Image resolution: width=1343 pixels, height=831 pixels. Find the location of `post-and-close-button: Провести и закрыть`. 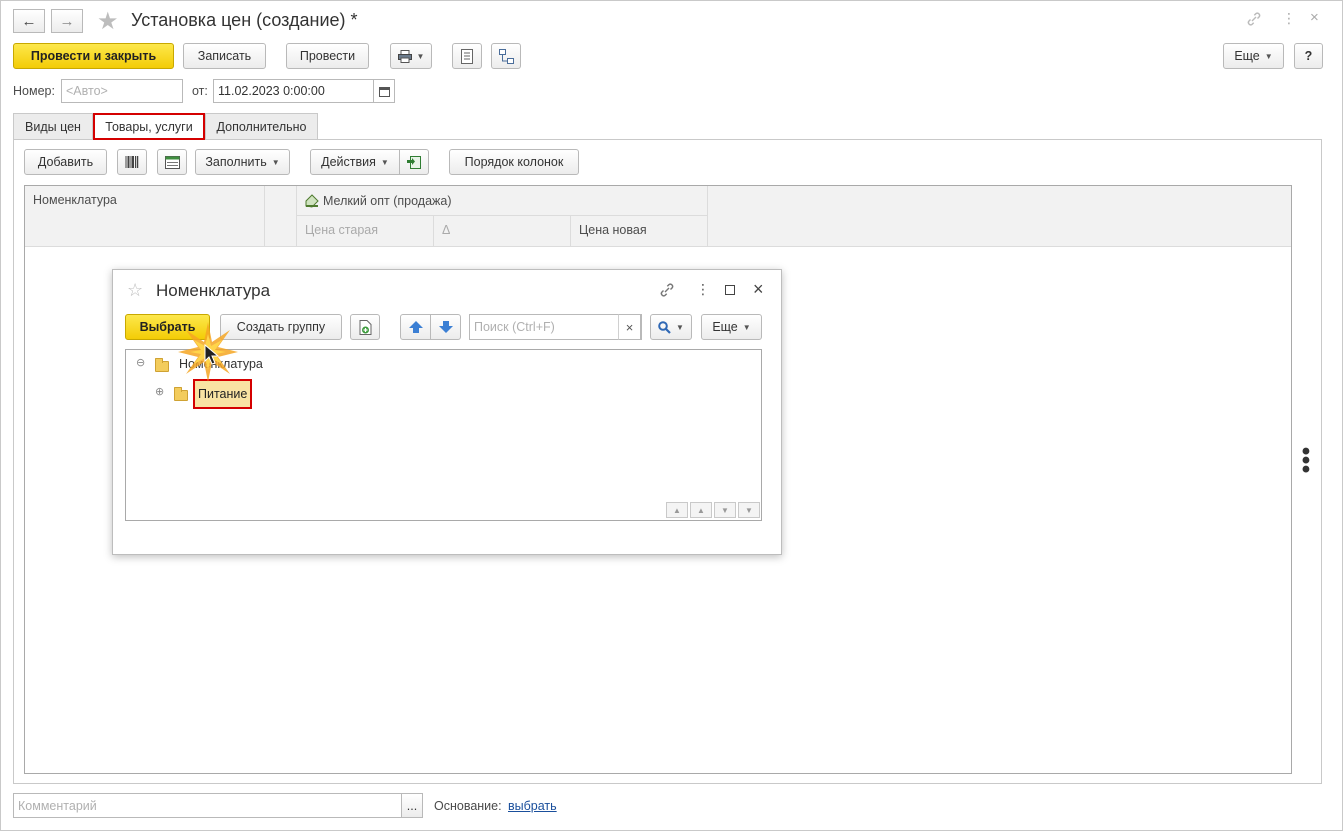

post-and-close-button: Провести и закрыть is located at coordinates (93, 56).